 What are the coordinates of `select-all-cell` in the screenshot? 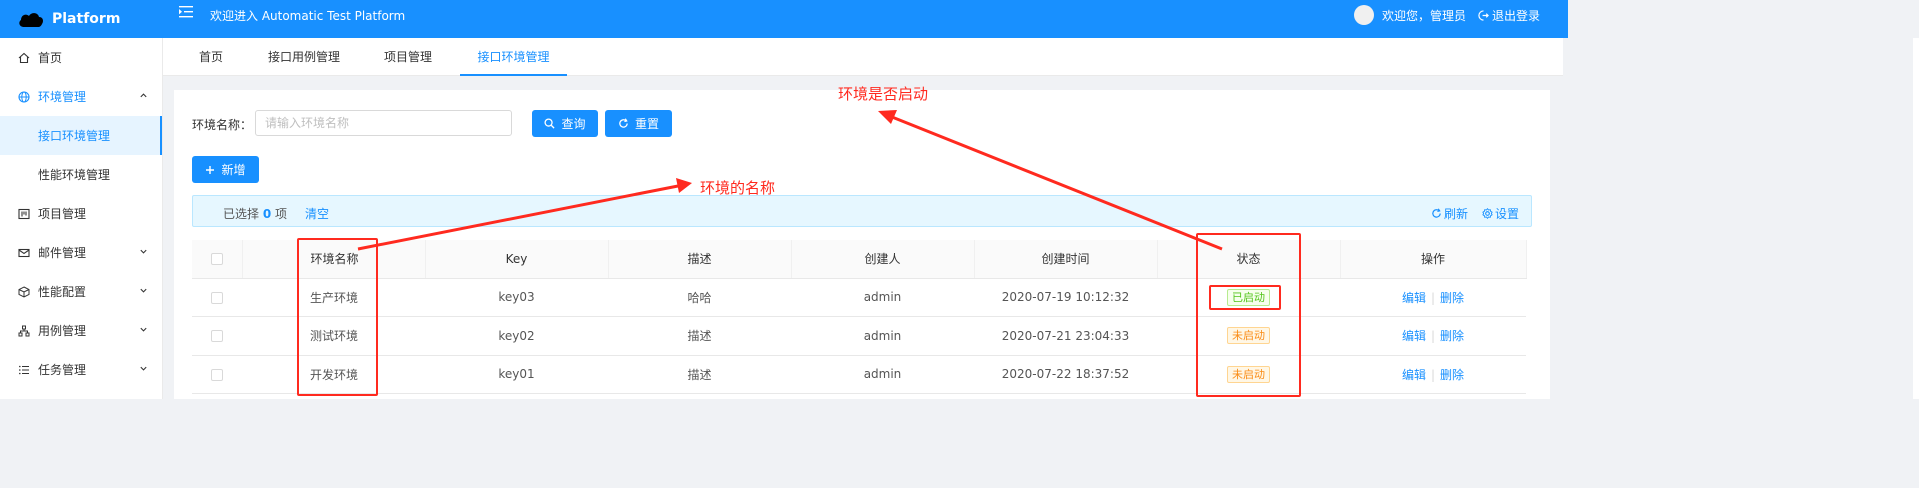 It's located at (217, 259).